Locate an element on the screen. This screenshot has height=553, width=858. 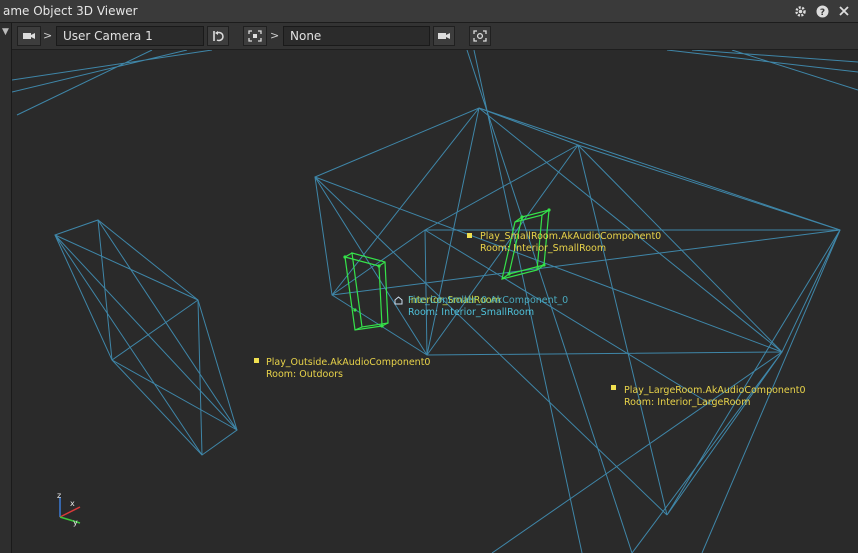
axis-x-label: x is located at coordinates (72, 503).